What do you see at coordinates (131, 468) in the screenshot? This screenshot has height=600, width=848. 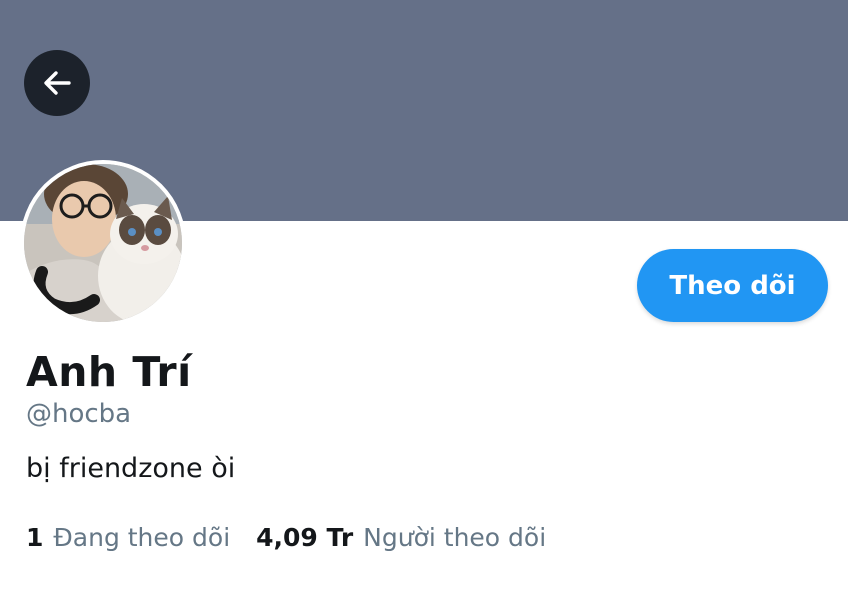 I see `profile-bio: bị friendzone òi` at bounding box center [131, 468].